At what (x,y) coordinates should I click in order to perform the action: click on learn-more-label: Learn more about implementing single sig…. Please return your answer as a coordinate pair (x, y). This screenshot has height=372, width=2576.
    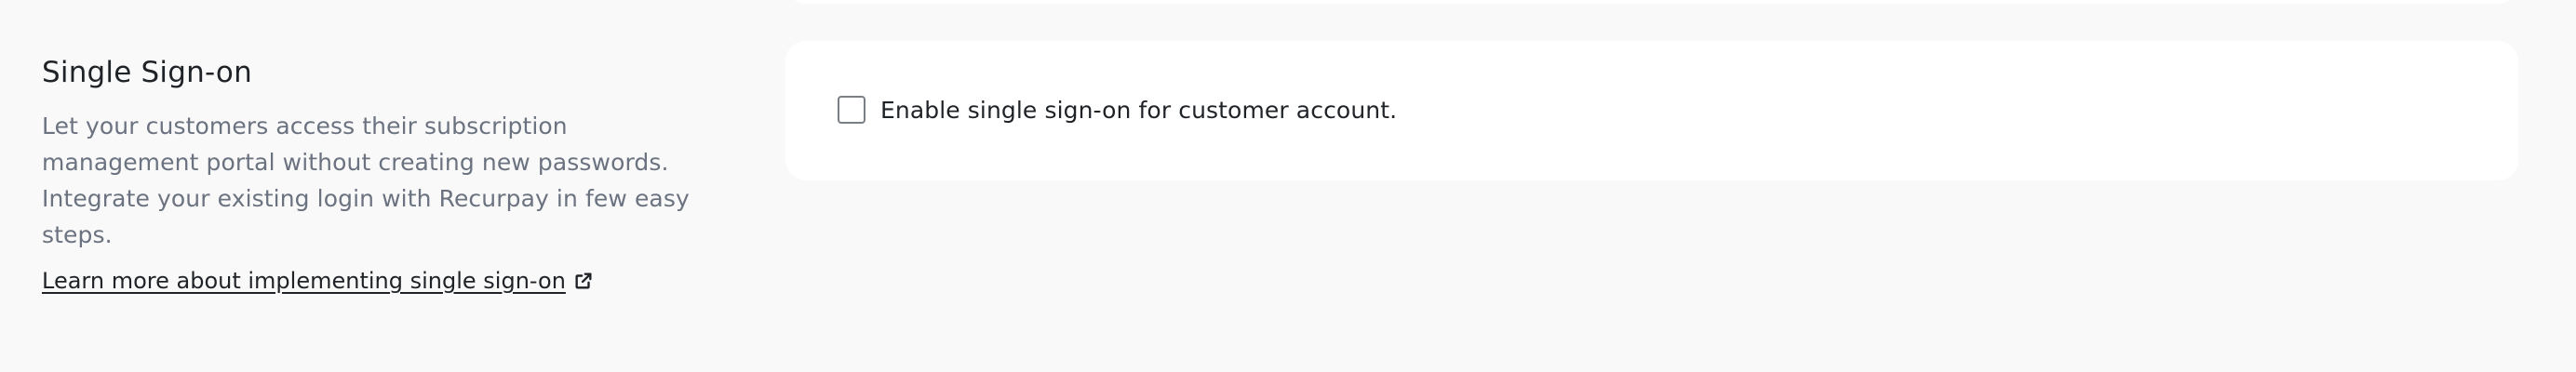
    Looking at the image, I should click on (304, 281).